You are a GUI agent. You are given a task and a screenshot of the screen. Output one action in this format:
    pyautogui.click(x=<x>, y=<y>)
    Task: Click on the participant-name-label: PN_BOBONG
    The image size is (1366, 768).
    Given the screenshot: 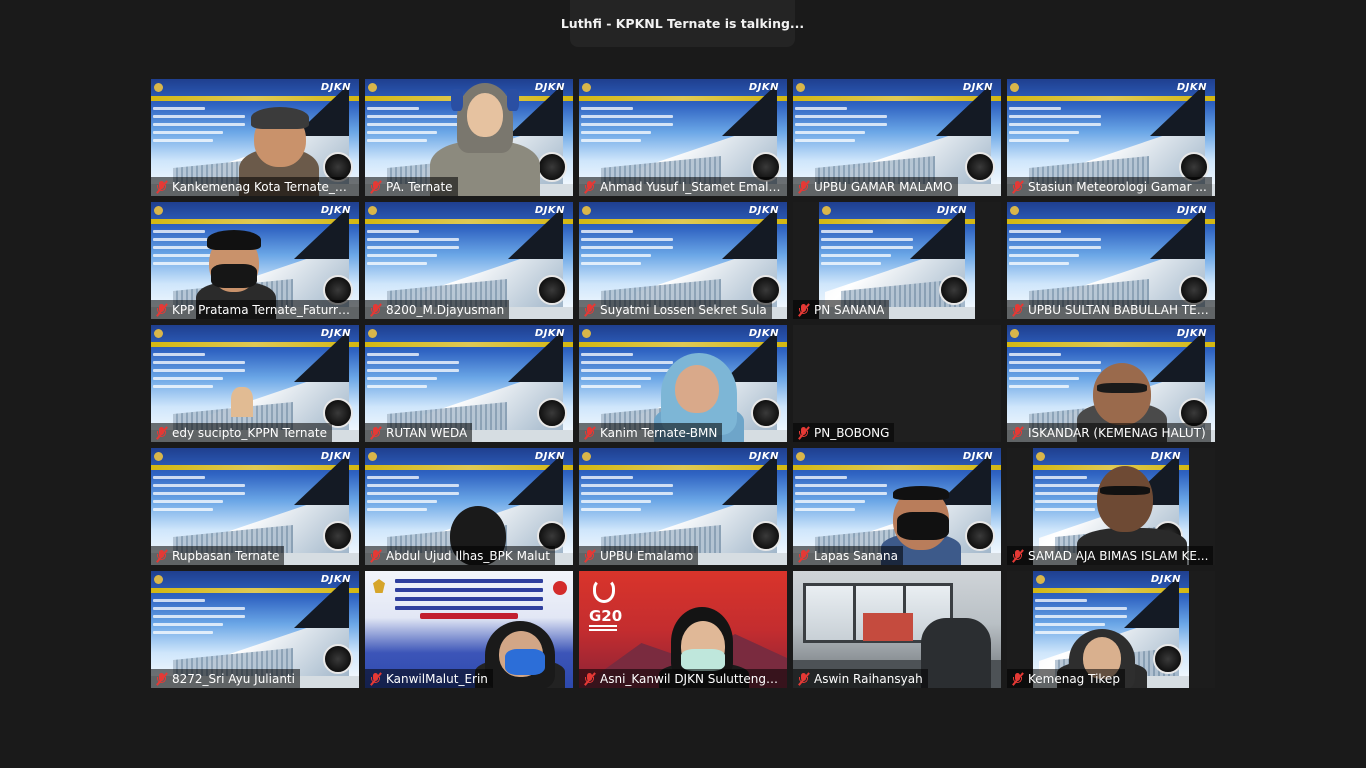 What is the action you would take?
    pyautogui.click(x=844, y=432)
    